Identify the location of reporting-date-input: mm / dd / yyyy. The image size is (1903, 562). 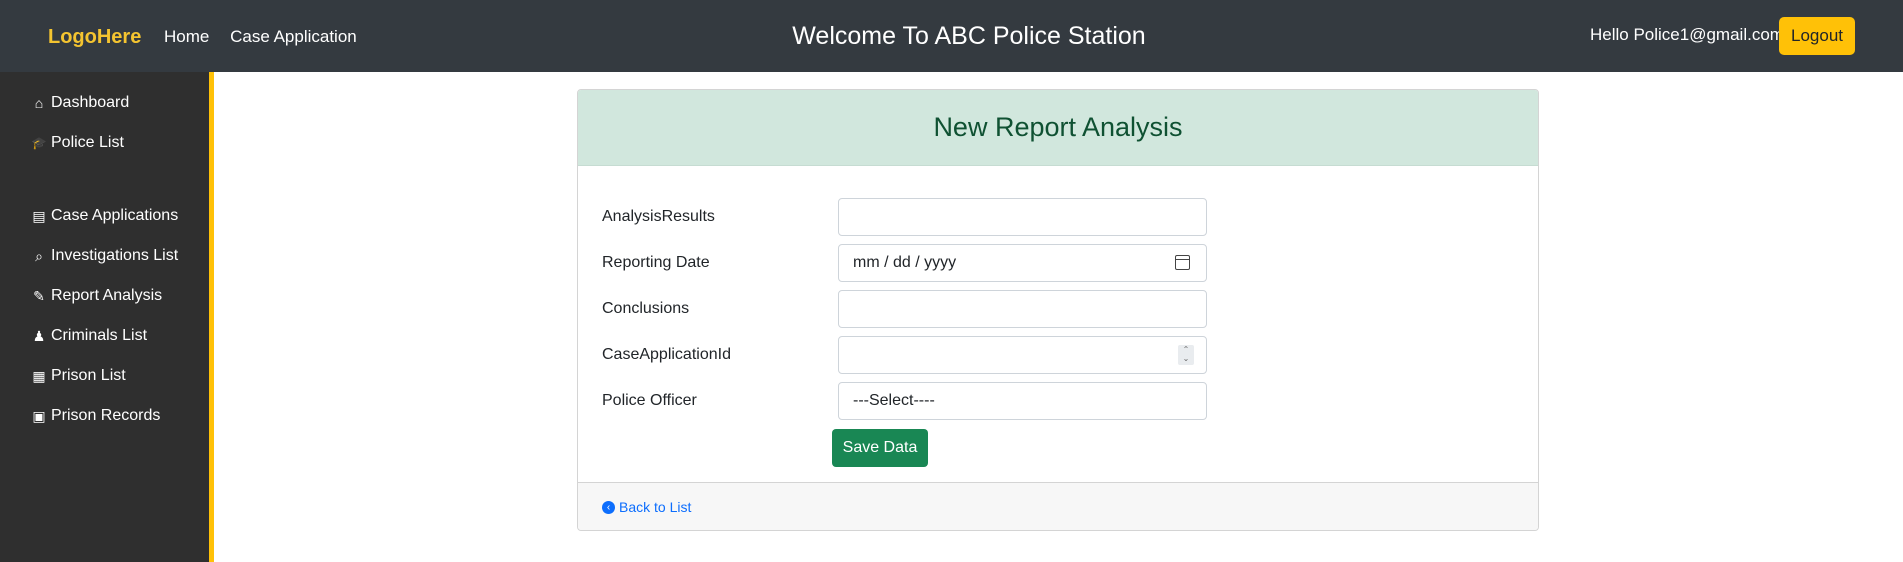
(1022, 263).